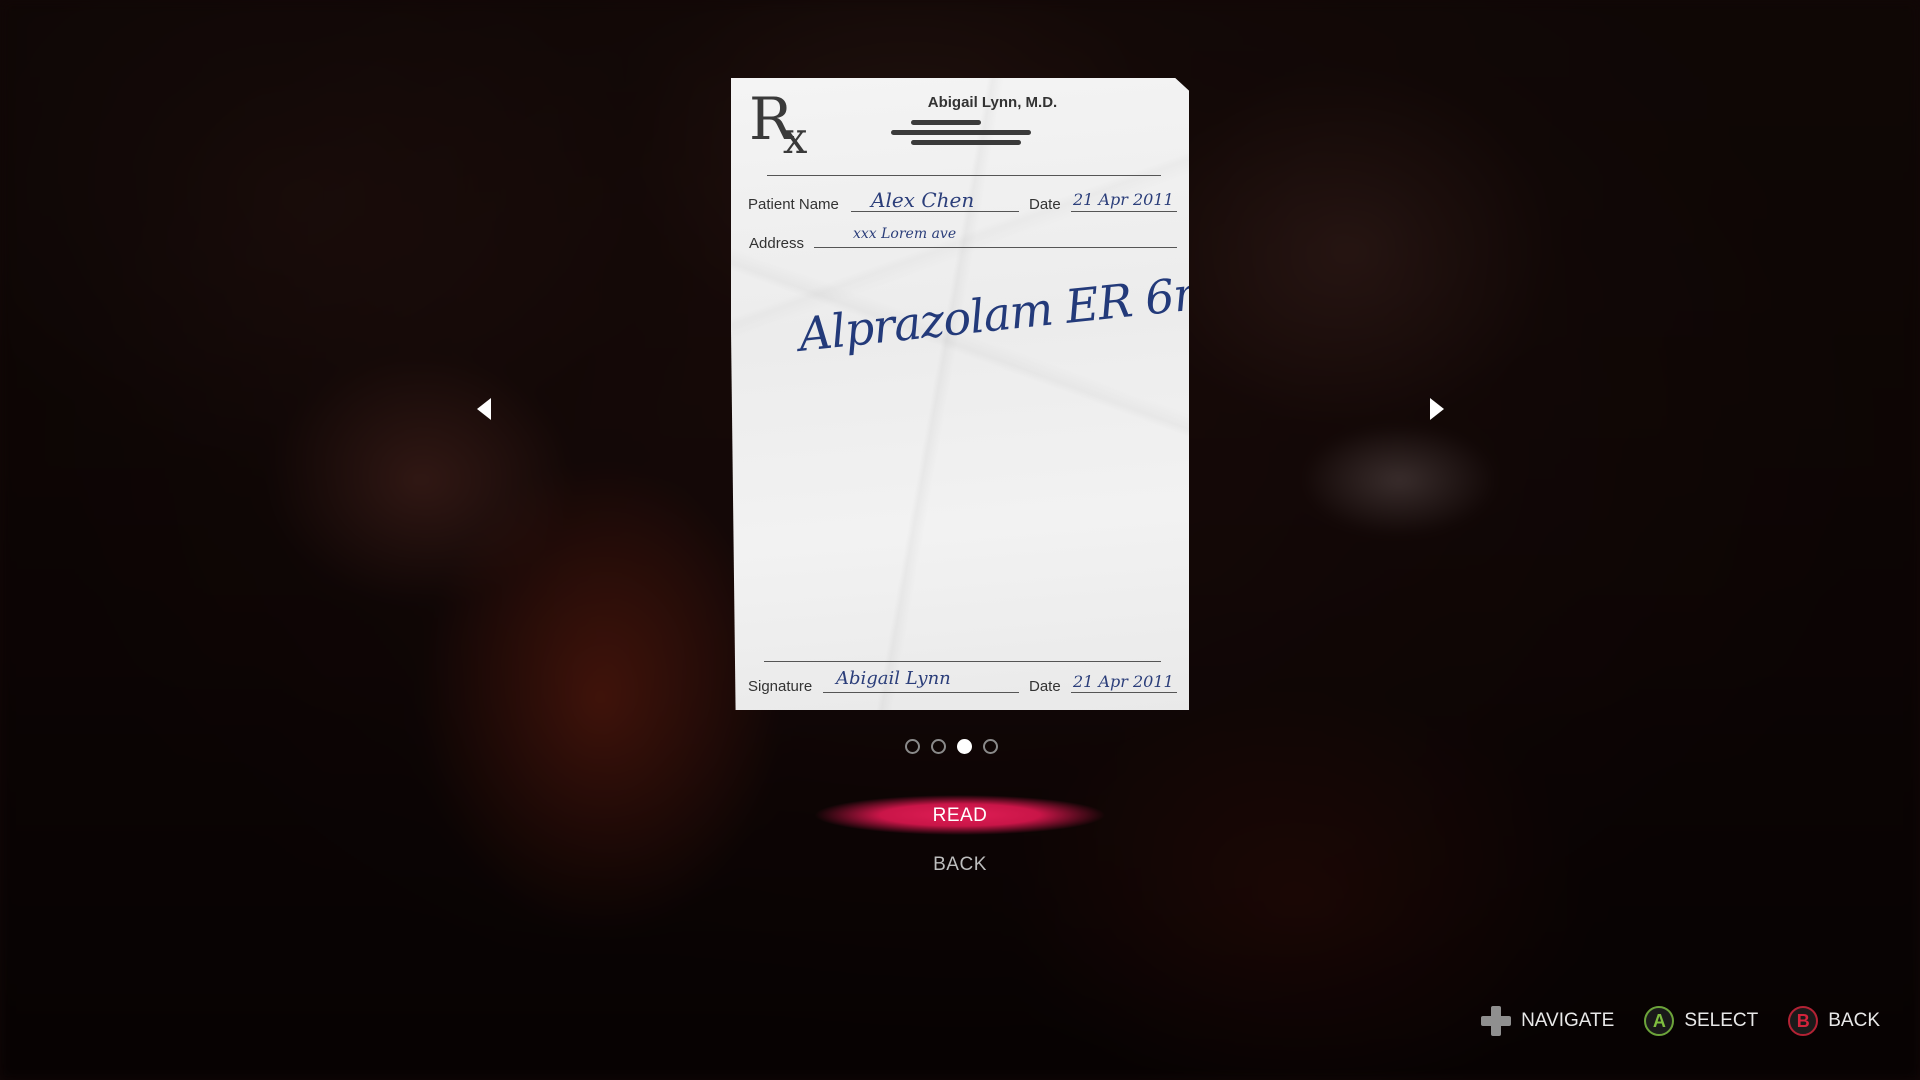 The height and width of the screenshot is (1080, 1920). I want to click on read-button: READ, so click(960, 816).